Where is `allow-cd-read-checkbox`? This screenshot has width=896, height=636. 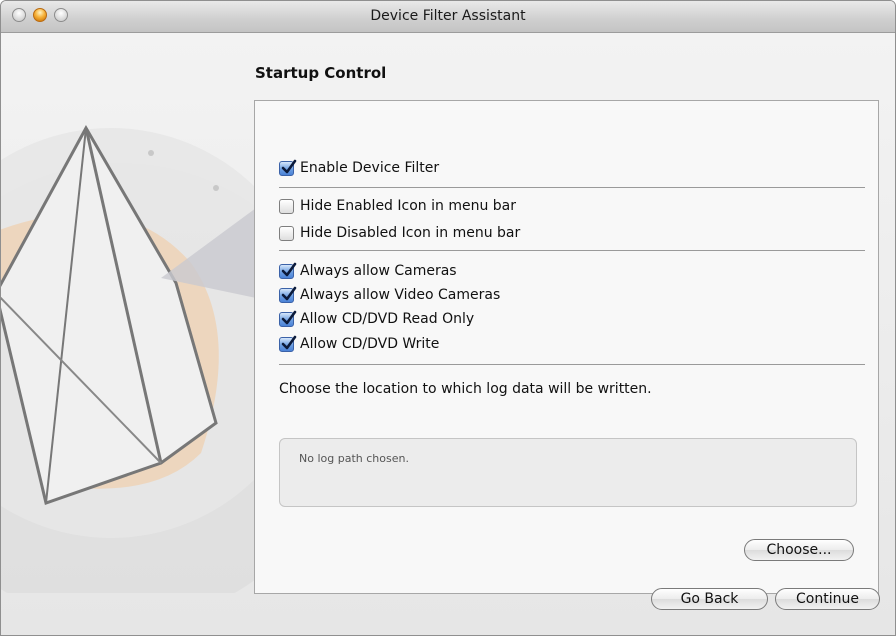 allow-cd-read-checkbox is located at coordinates (288, 318).